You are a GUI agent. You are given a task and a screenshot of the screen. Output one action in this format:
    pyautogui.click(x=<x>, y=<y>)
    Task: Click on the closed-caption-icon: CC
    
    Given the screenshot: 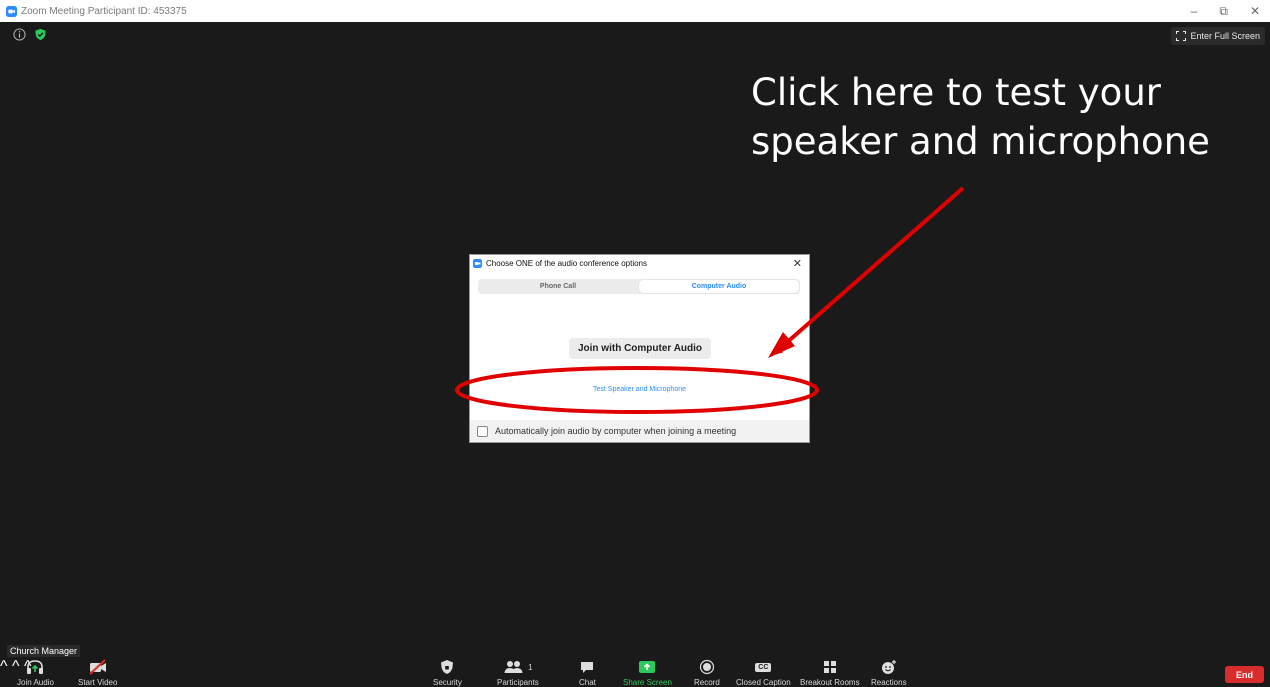 What is the action you would take?
    pyautogui.click(x=763, y=667)
    